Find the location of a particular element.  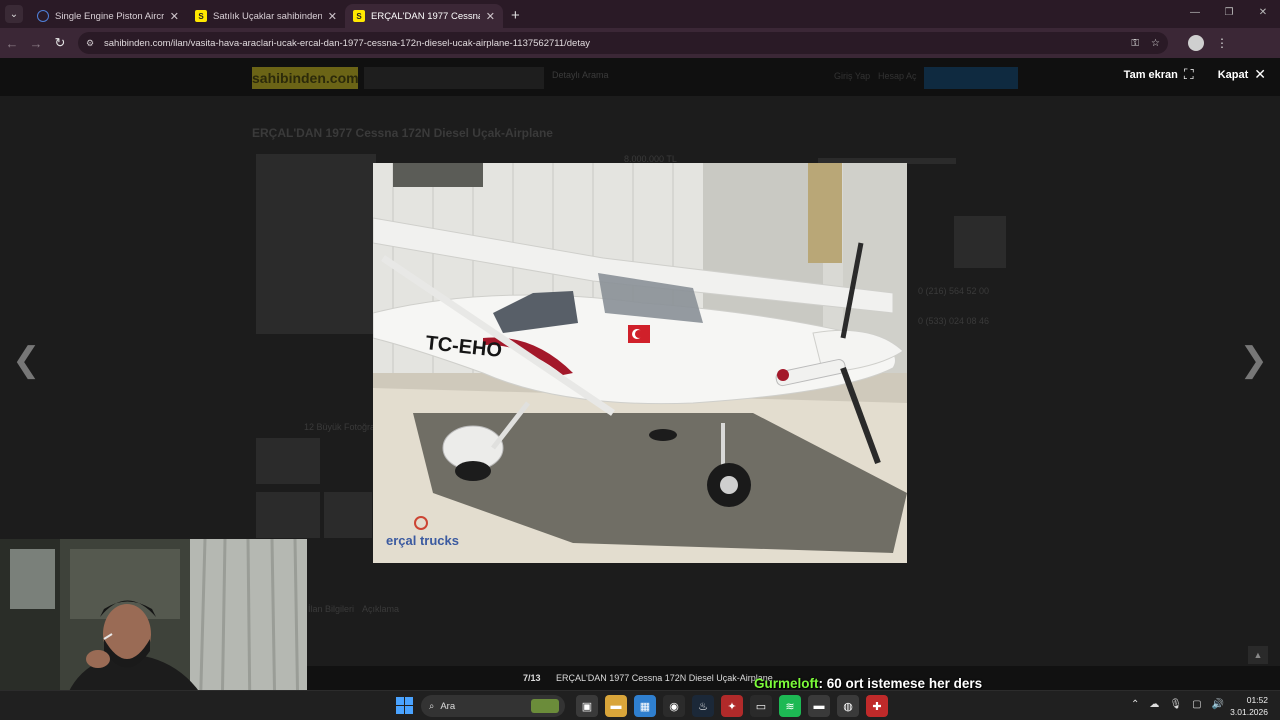

steam-icon: ♨ is located at coordinates (703, 706).